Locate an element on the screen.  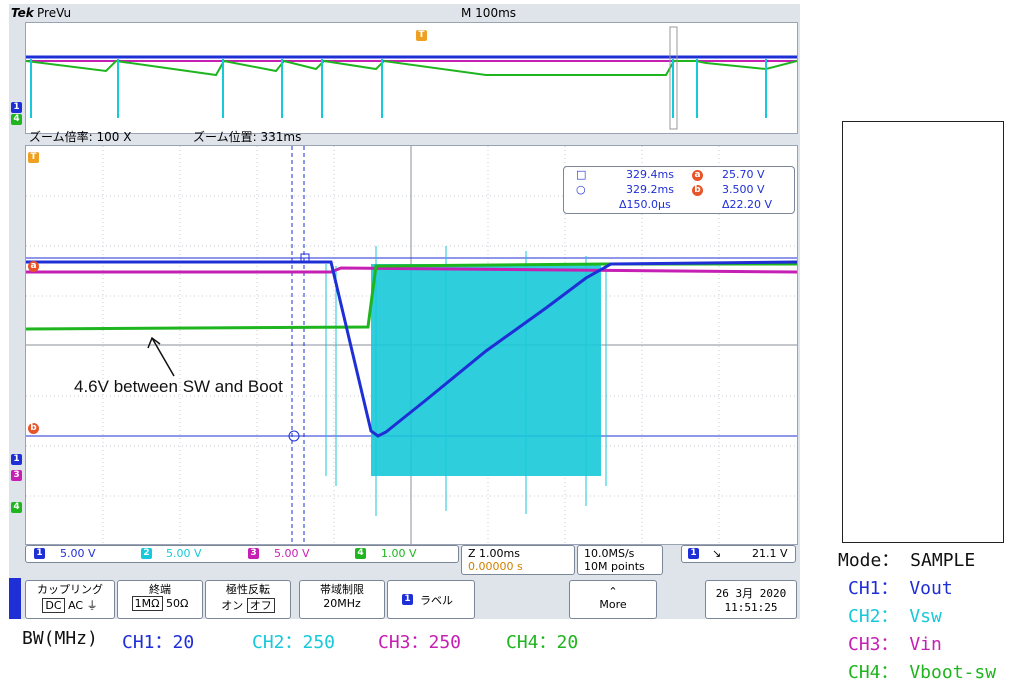
bw-ch3: CH3：250 is located at coordinates (420, 642).